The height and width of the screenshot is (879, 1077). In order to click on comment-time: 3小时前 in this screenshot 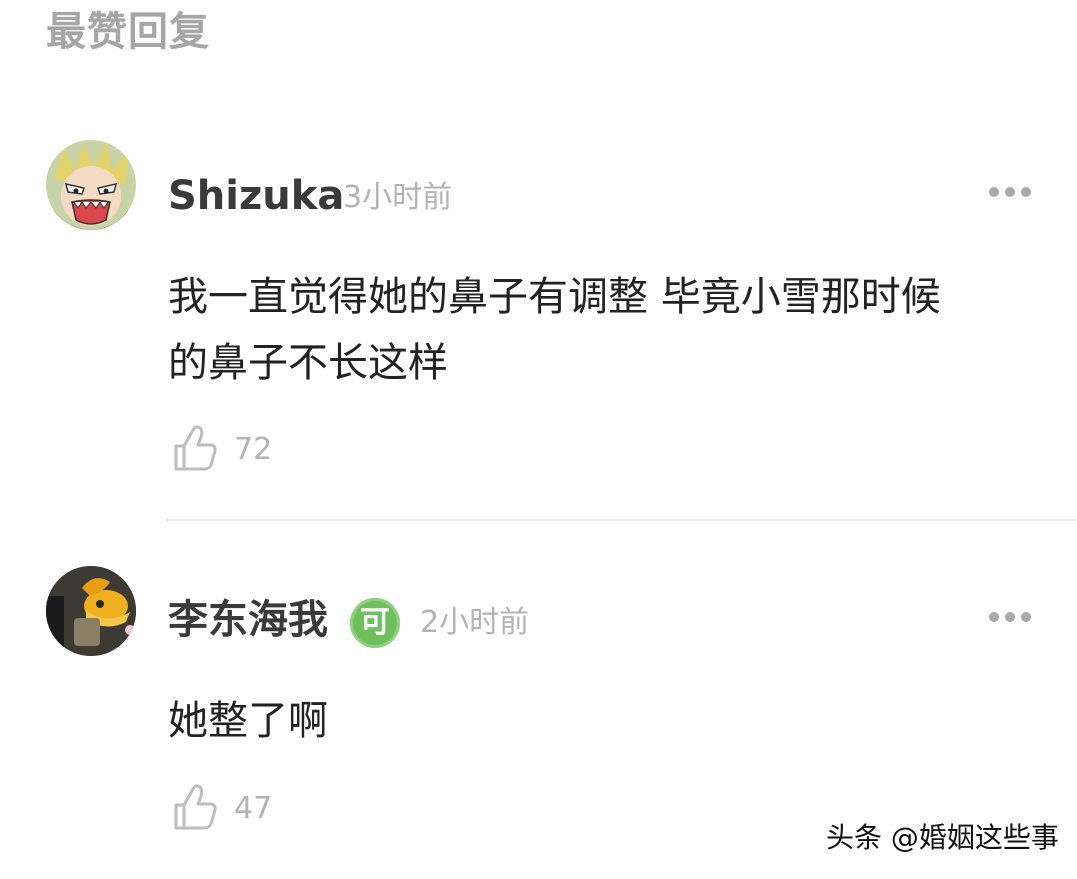, I will do `click(398, 197)`.